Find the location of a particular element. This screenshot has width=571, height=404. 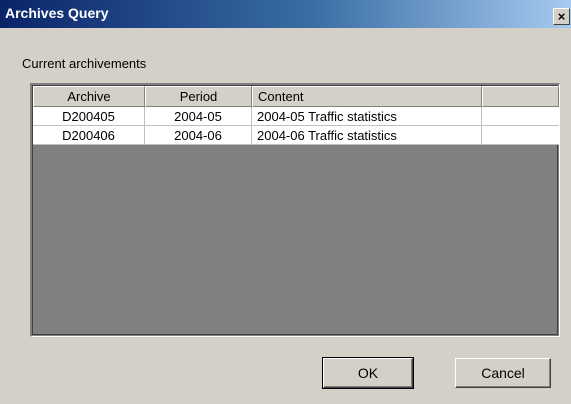

current-archivements-label: Current archivements is located at coordinates (84, 63).